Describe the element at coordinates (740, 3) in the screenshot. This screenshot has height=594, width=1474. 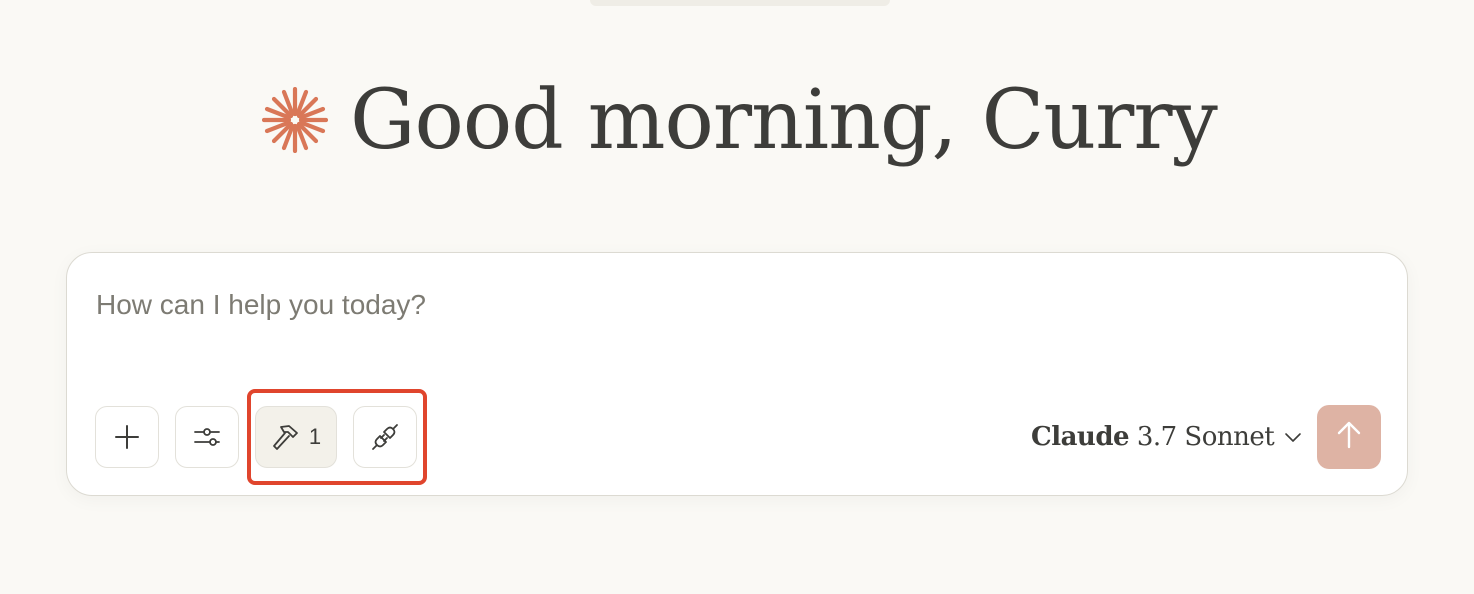
I see `top-tab-handle` at that location.